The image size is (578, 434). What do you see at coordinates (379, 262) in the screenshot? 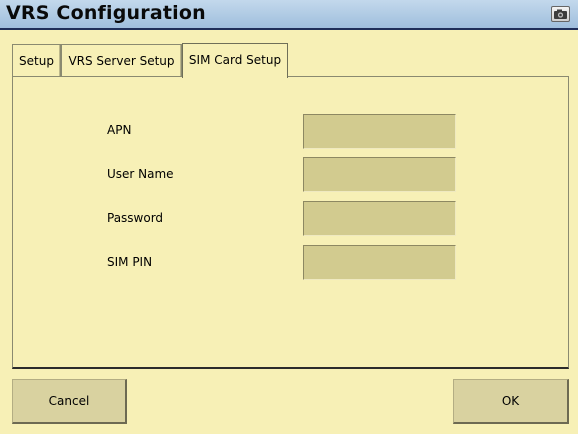
I see `sim-pin-field` at bounding box center [379, 262].